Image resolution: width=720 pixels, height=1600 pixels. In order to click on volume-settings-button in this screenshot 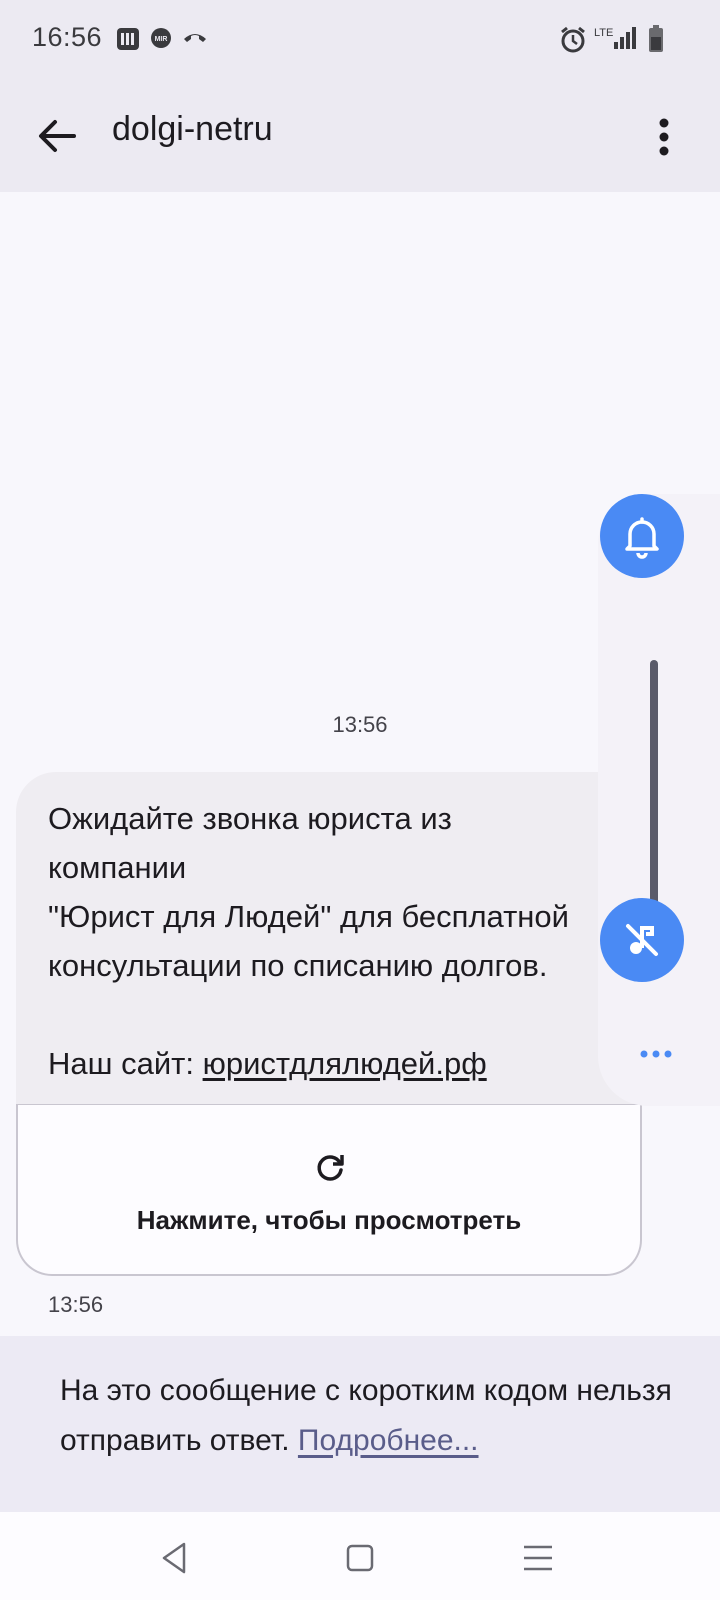, I will do `click(656, 1054)`.